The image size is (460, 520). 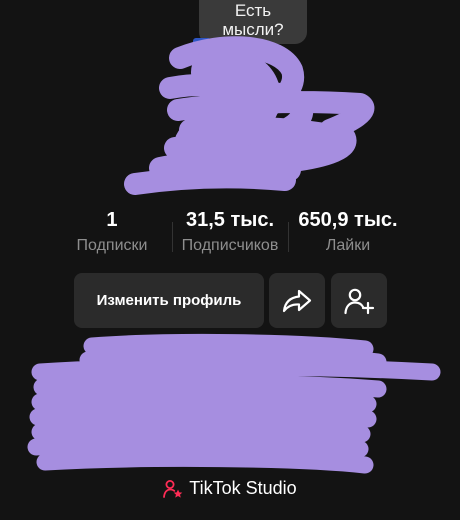 I want to click on share-profile-button, so click(x=297, y=300).